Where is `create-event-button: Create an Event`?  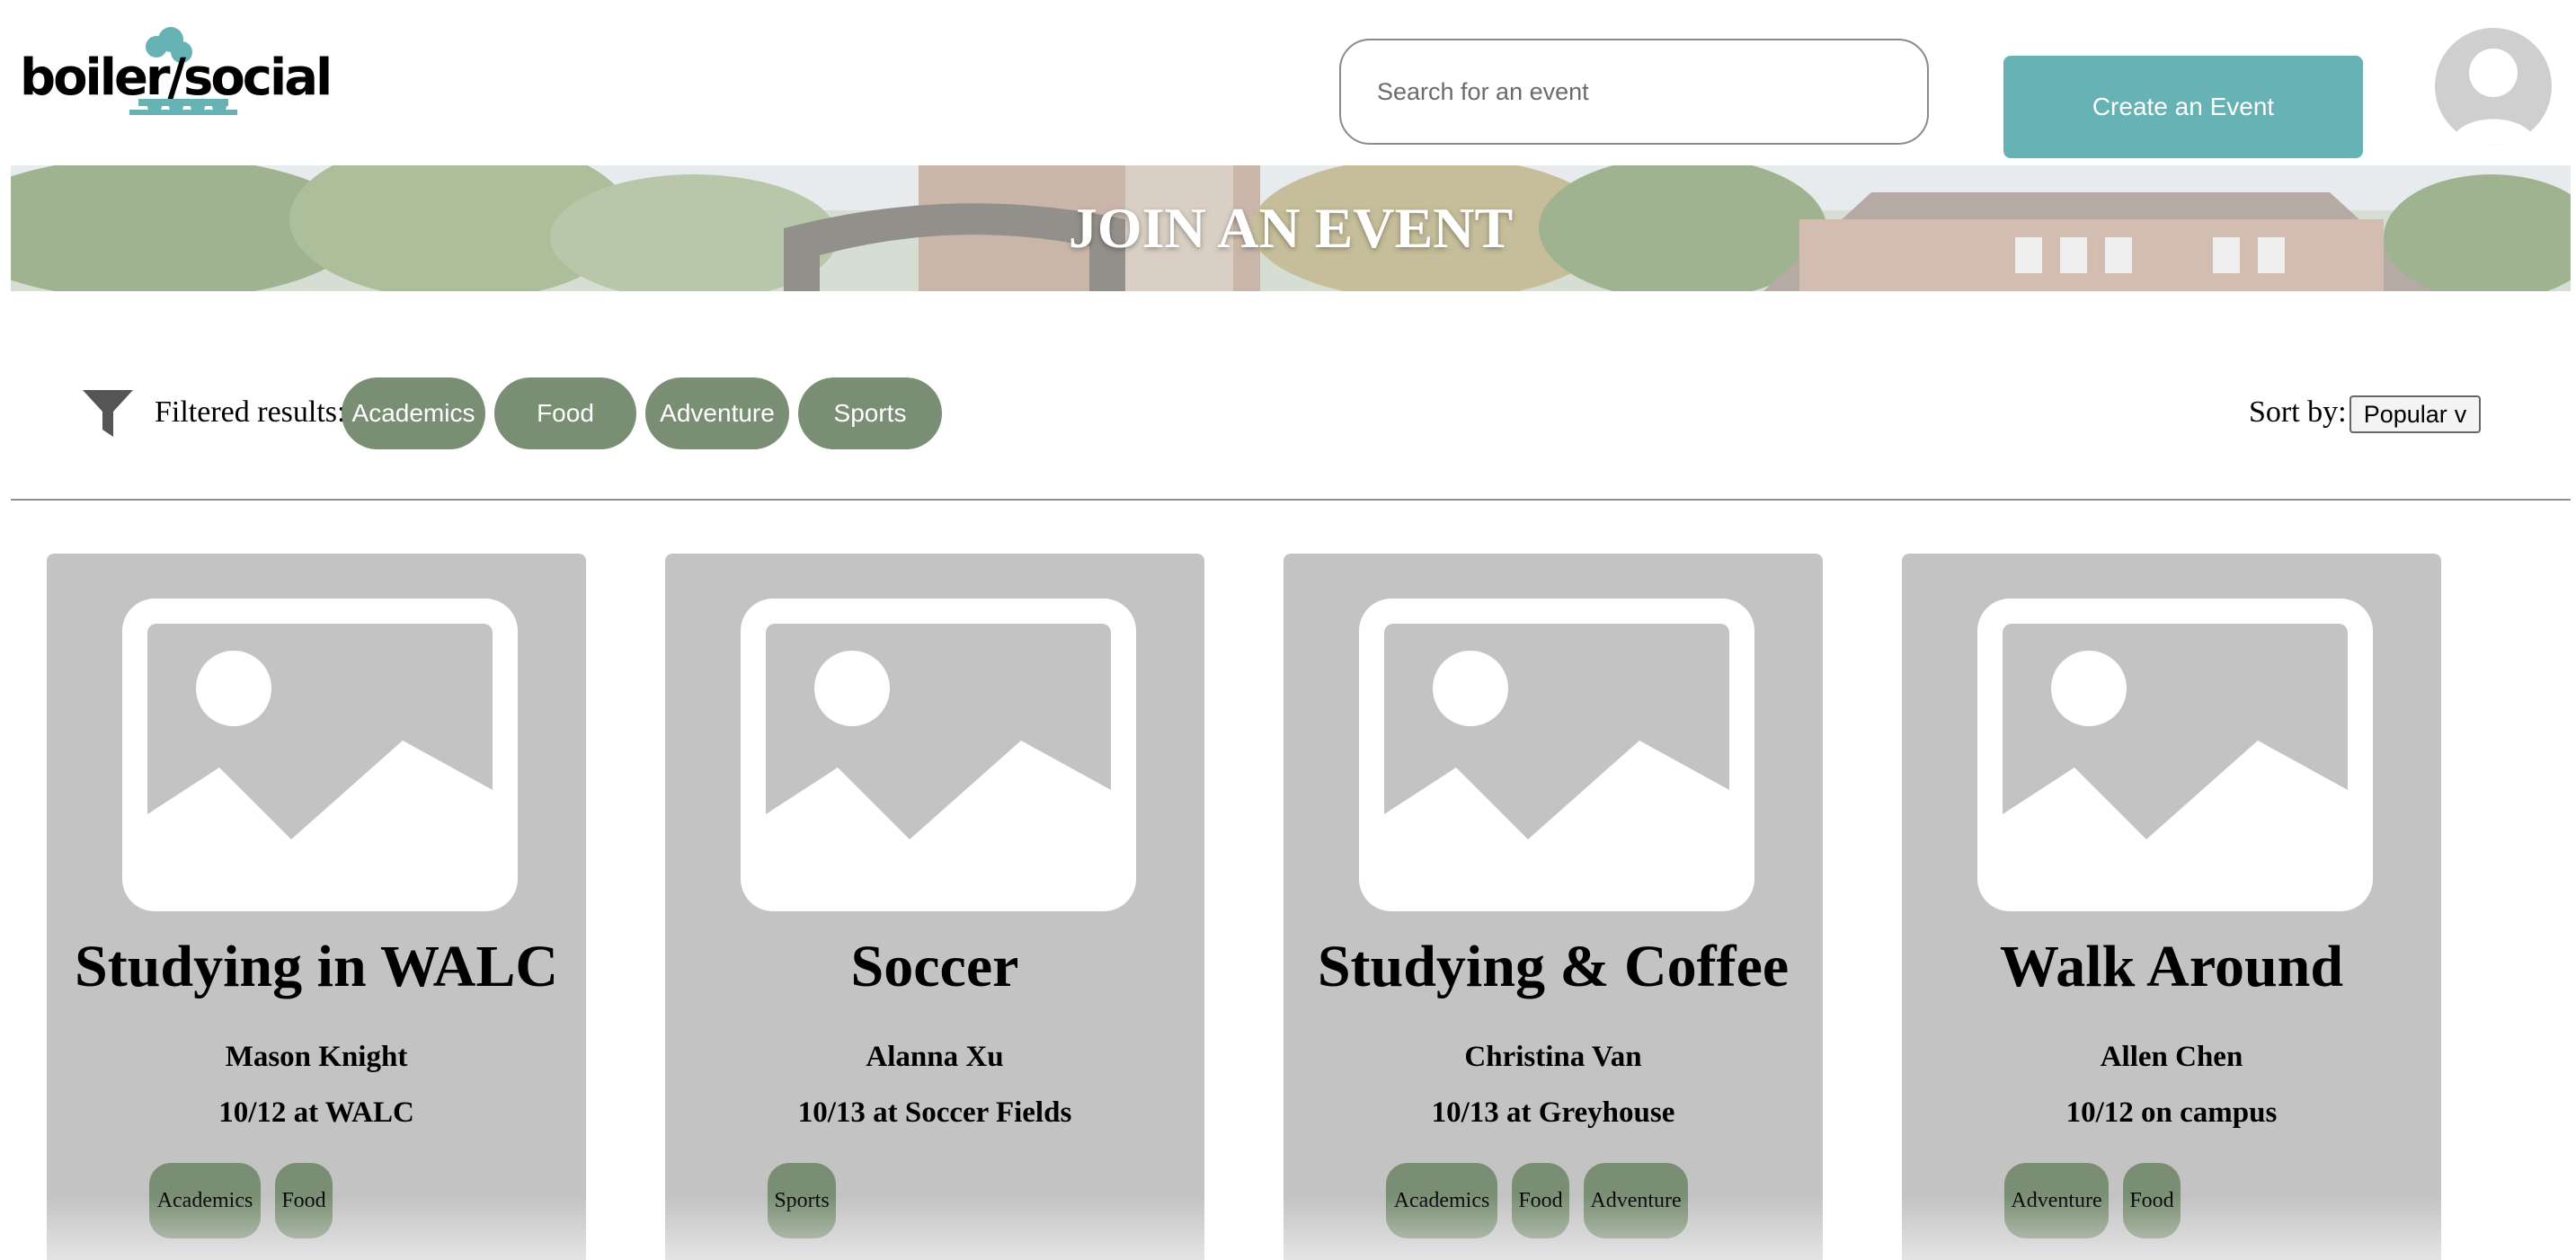
create-event-button: Create an Event is located at coordinates (2183, 107).